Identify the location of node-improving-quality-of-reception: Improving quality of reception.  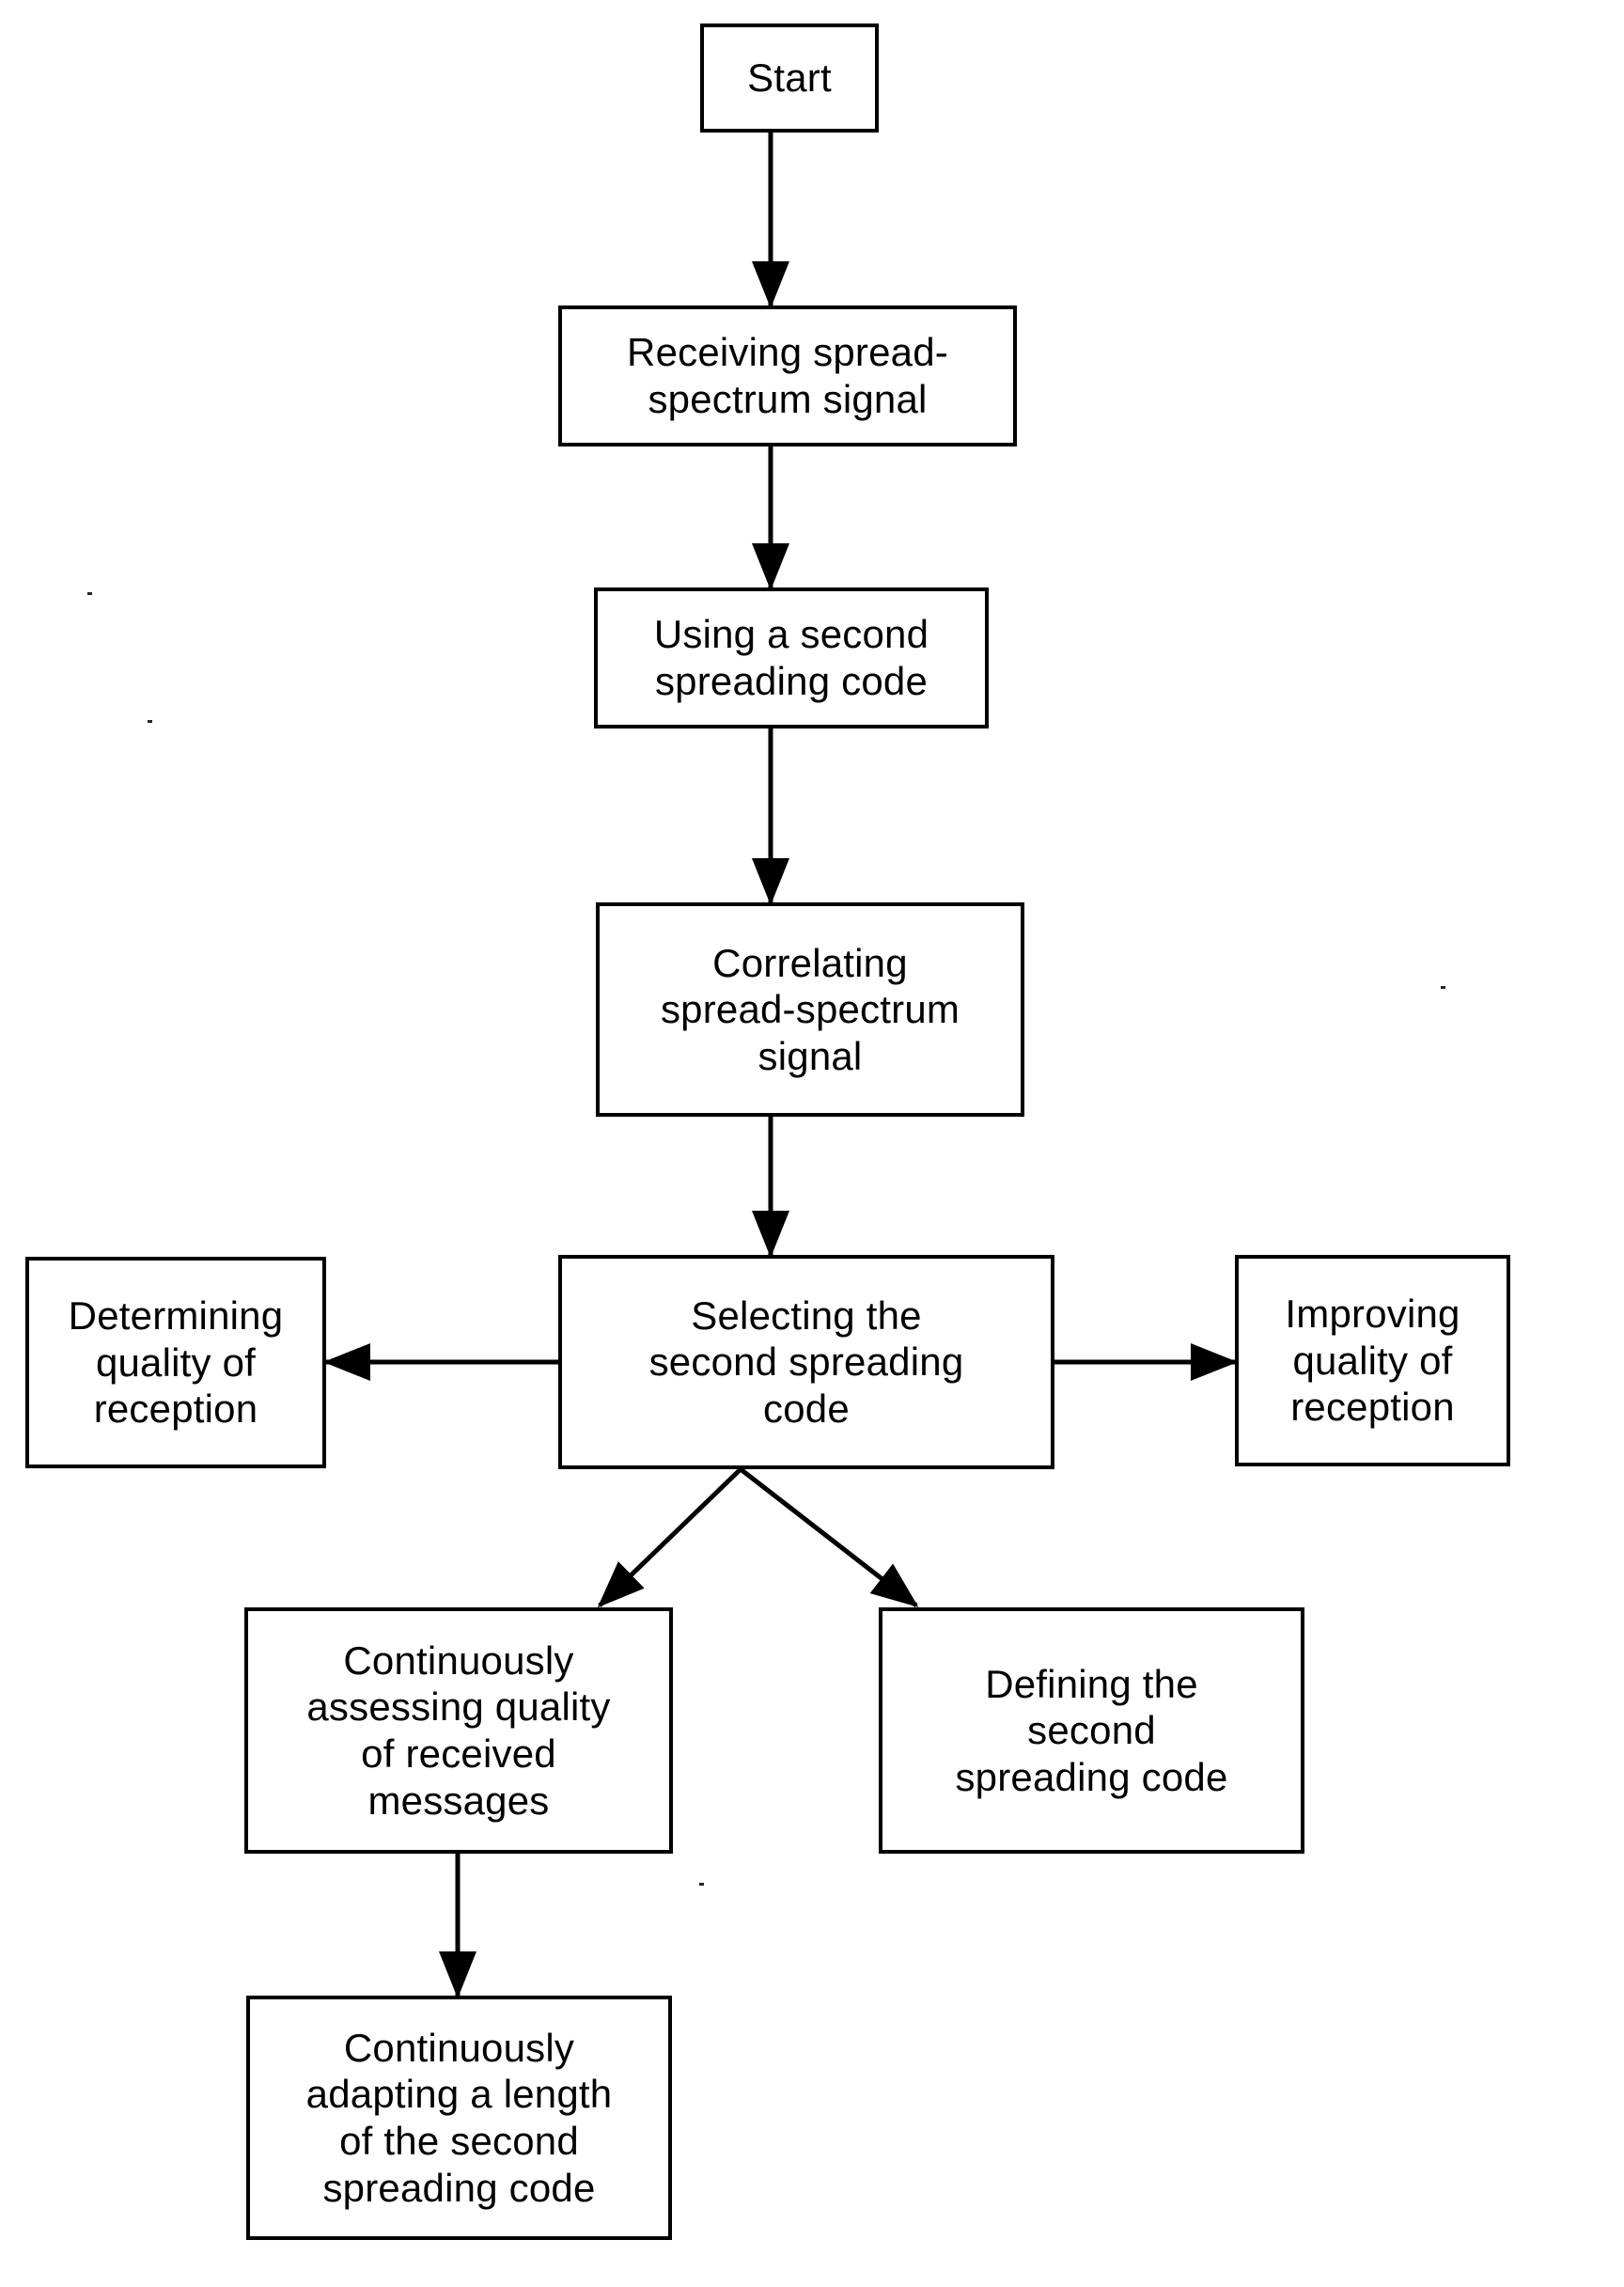
(1372, 1360).